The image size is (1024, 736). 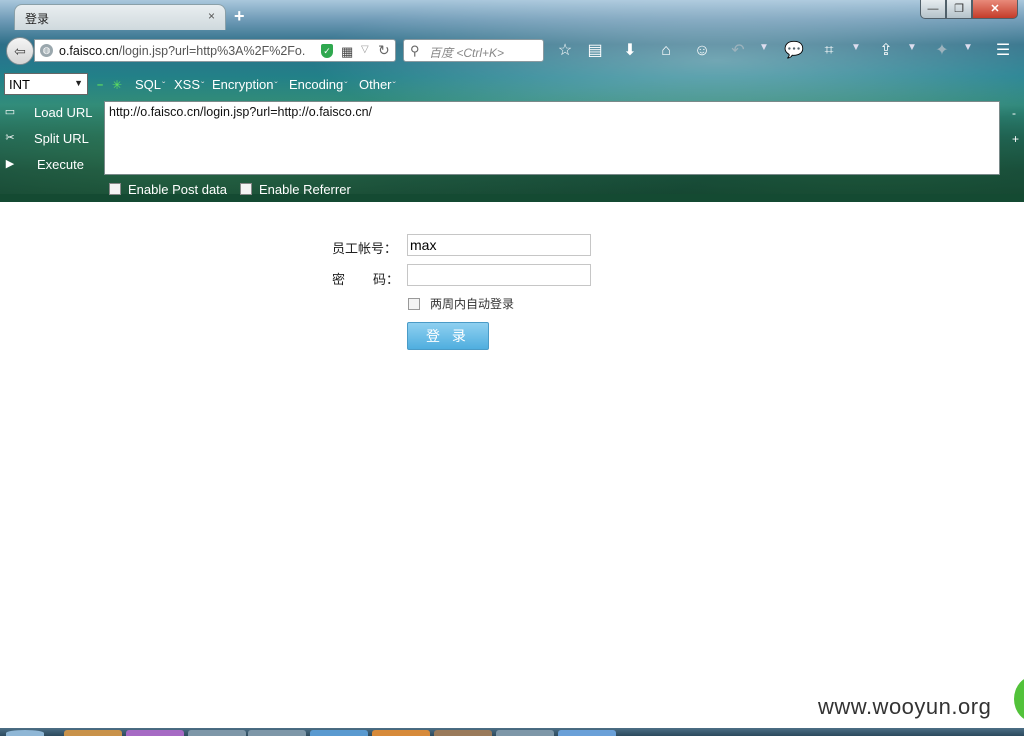 I want to click on account-label: 员工帐号：, so click(x=365, y=248).